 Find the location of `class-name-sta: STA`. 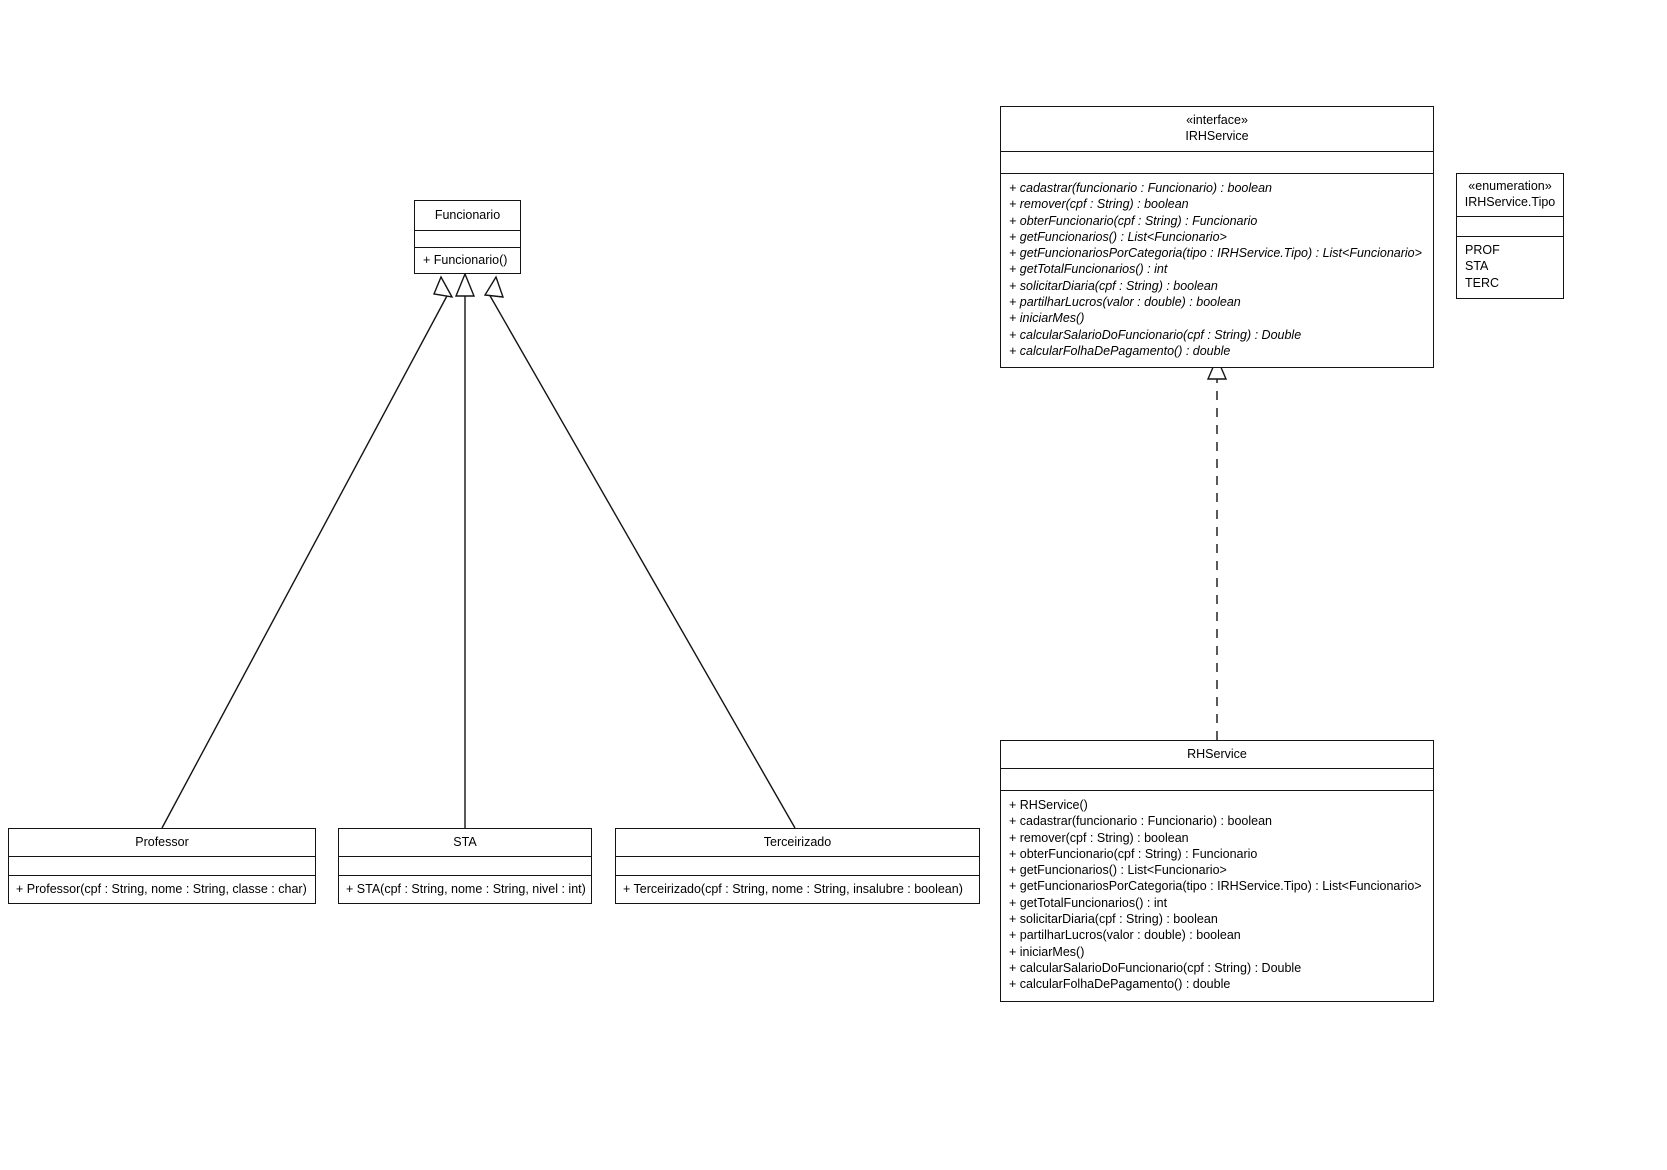

class-name-sta: STA is located at coordinates (465, 842).